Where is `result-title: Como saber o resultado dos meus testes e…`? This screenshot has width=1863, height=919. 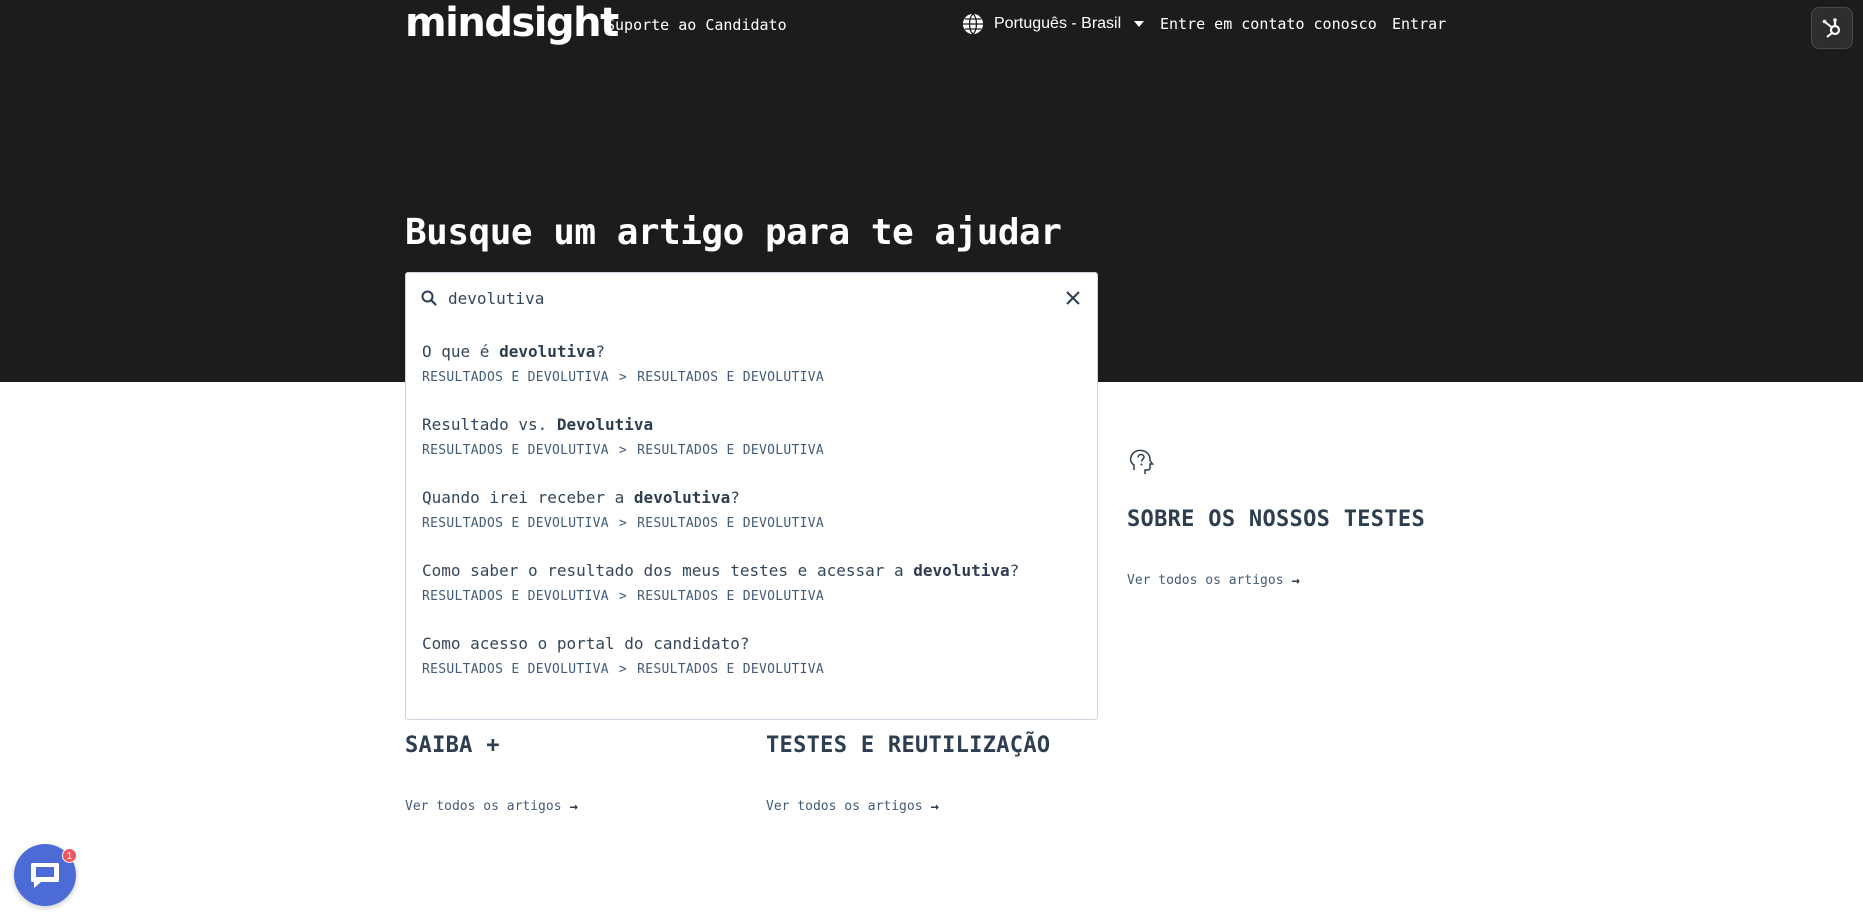
result-title: Como saber o resultado dos meus testes e… is located at coordinates (721, 570).